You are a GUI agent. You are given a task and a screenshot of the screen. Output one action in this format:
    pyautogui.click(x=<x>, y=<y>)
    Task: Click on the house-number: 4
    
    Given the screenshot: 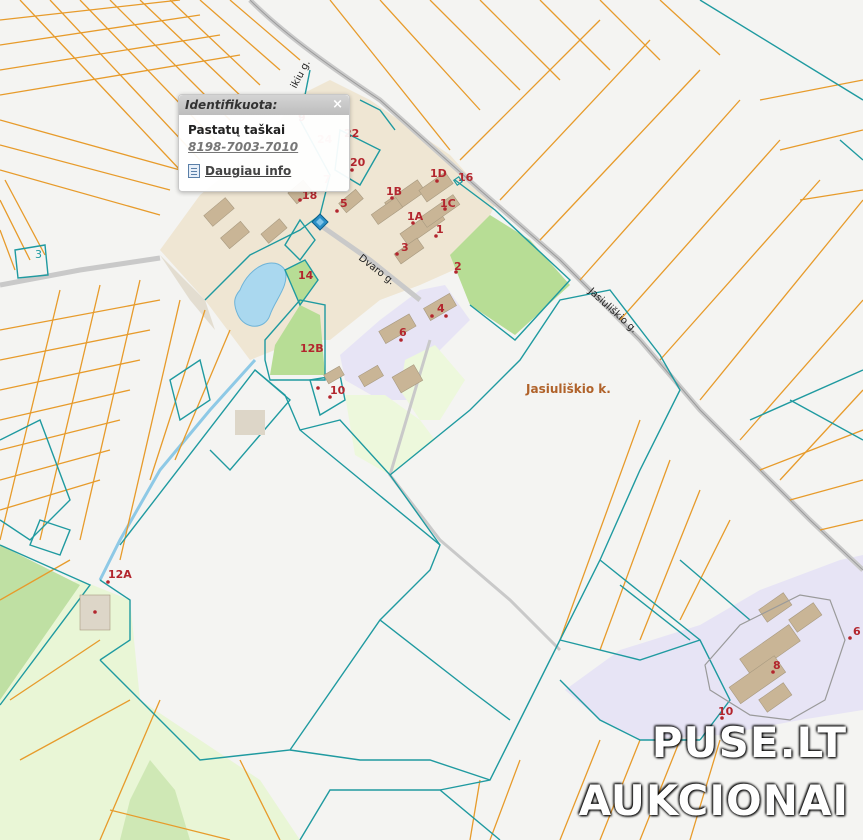 What is the action you would take?
    pyautogui.click(x=441, y=308)
    